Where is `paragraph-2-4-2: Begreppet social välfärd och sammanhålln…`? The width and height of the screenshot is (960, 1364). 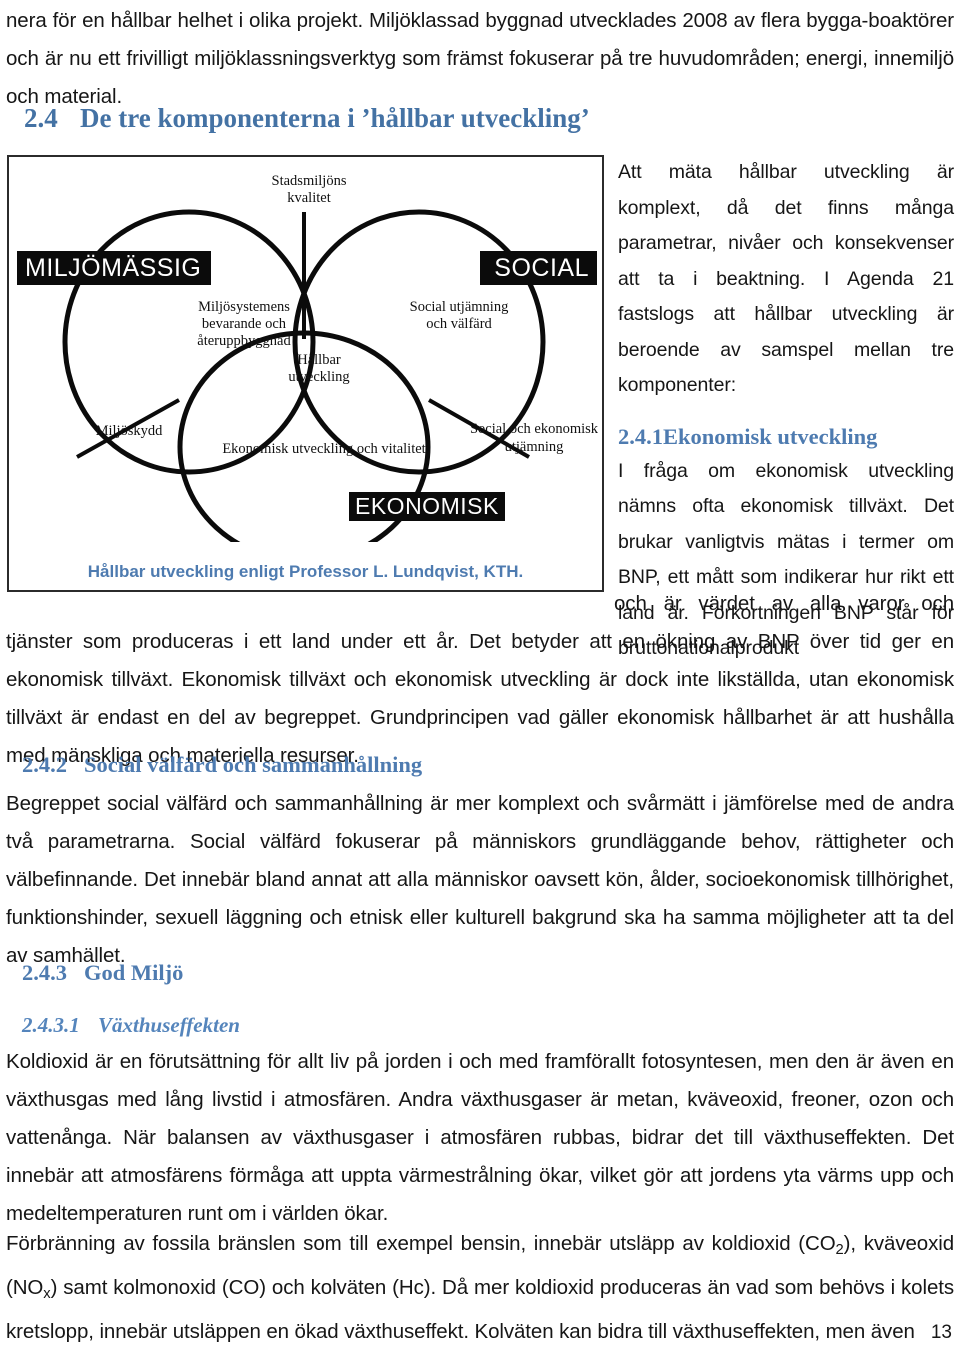
paragraph-2-4-2: Begreppet social välfärd och sammanhålln… is located at coordinates (480, 879).